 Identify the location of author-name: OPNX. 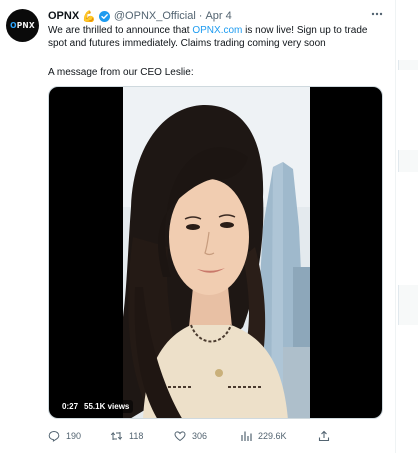
(63, 16).